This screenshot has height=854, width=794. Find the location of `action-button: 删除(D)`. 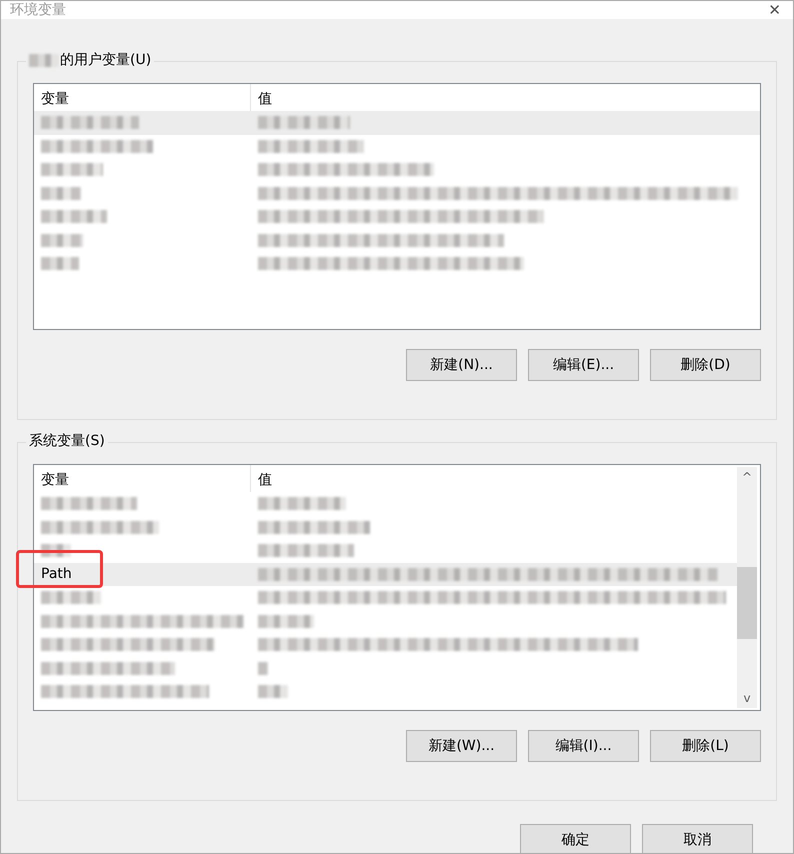

action-button: 删除(D) is located at coordinates (705, 365).